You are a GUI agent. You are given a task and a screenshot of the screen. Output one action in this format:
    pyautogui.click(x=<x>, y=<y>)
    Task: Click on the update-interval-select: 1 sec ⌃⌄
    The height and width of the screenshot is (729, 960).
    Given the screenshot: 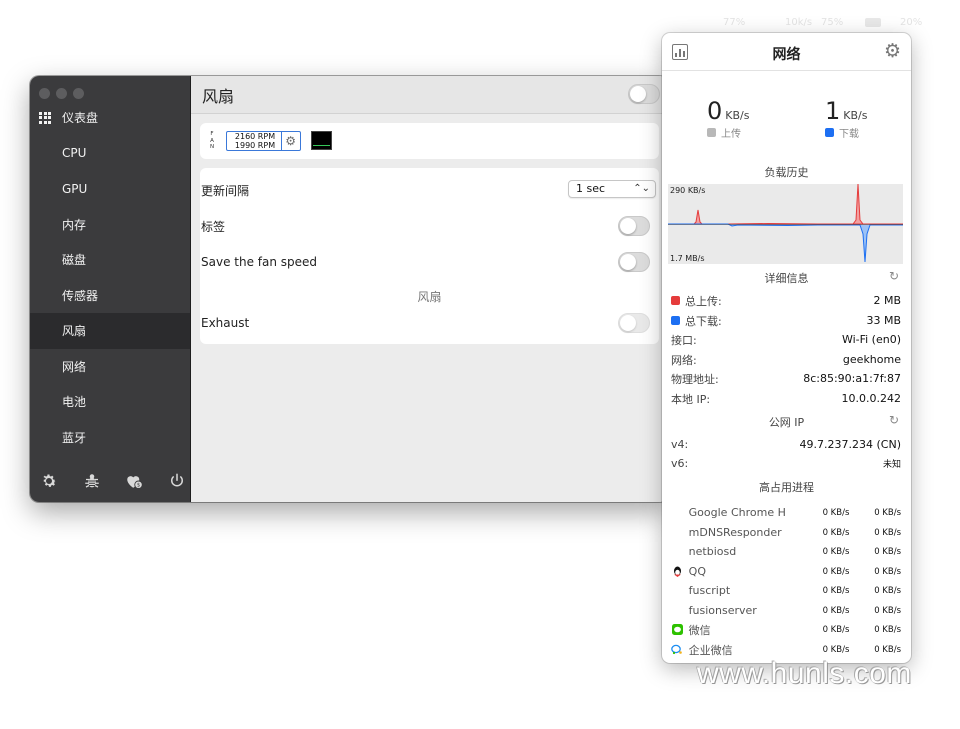 What is the action you would take?
    pyautogui.click(x=612, y=189)
    